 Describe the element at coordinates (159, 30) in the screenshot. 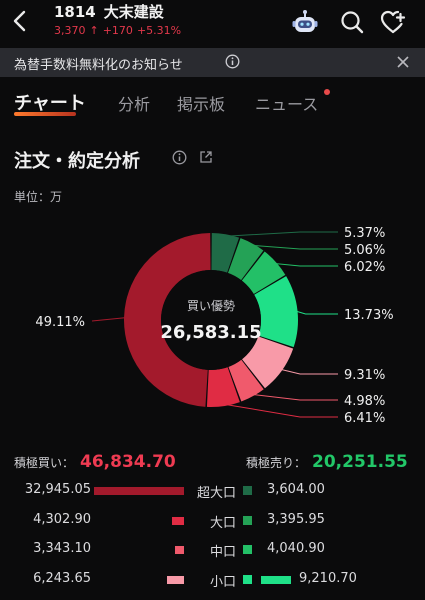

I see `stock-change-pct: +5.31%` at that location.